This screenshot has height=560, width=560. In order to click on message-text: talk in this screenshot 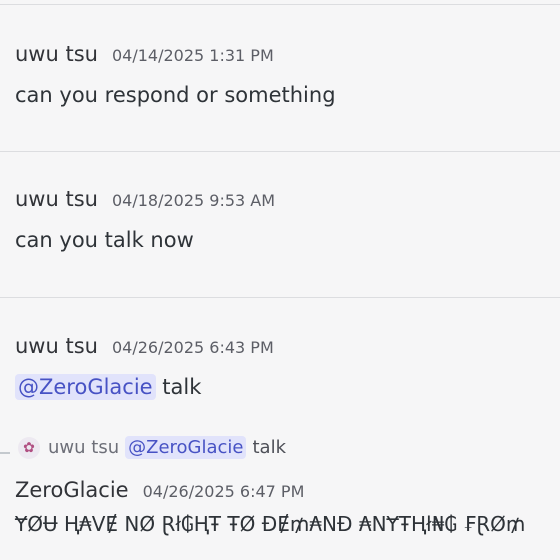, I will do `click(178, 387)`.